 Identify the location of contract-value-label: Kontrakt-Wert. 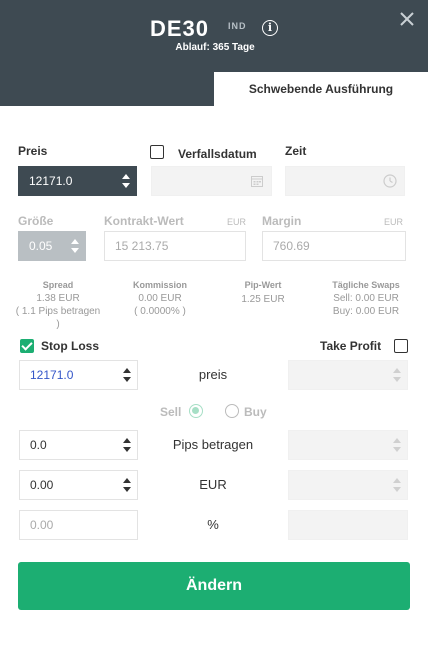
(144, 221).